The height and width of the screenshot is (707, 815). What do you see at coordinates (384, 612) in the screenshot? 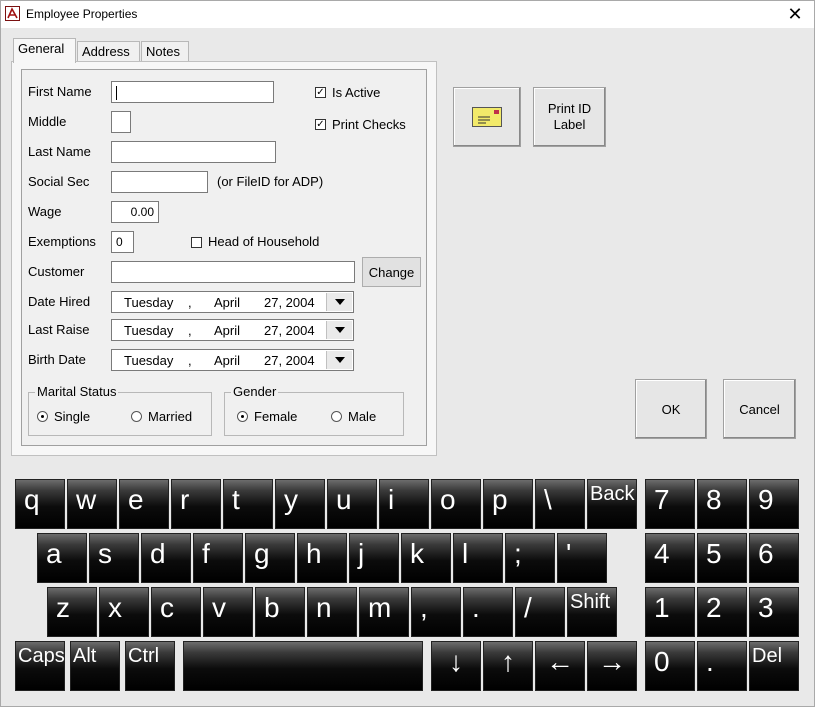
I see `key-m: m` at bounding box center [384, 612].